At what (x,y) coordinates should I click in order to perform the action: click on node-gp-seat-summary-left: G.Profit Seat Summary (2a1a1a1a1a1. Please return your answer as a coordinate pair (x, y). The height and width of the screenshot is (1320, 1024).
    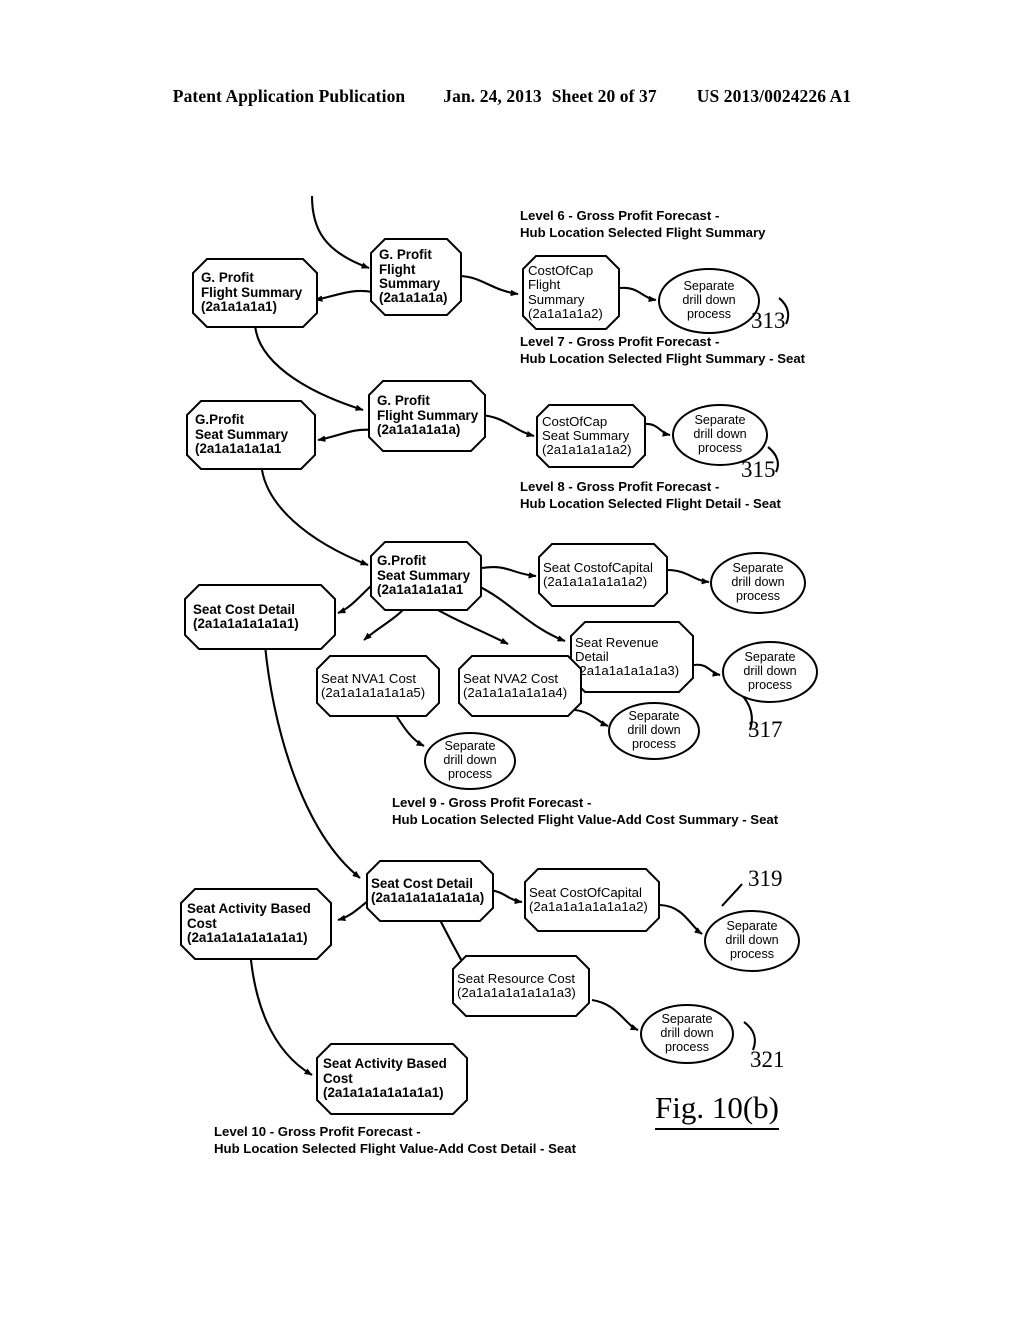
    Looking at the image, I should click on (251, 435).